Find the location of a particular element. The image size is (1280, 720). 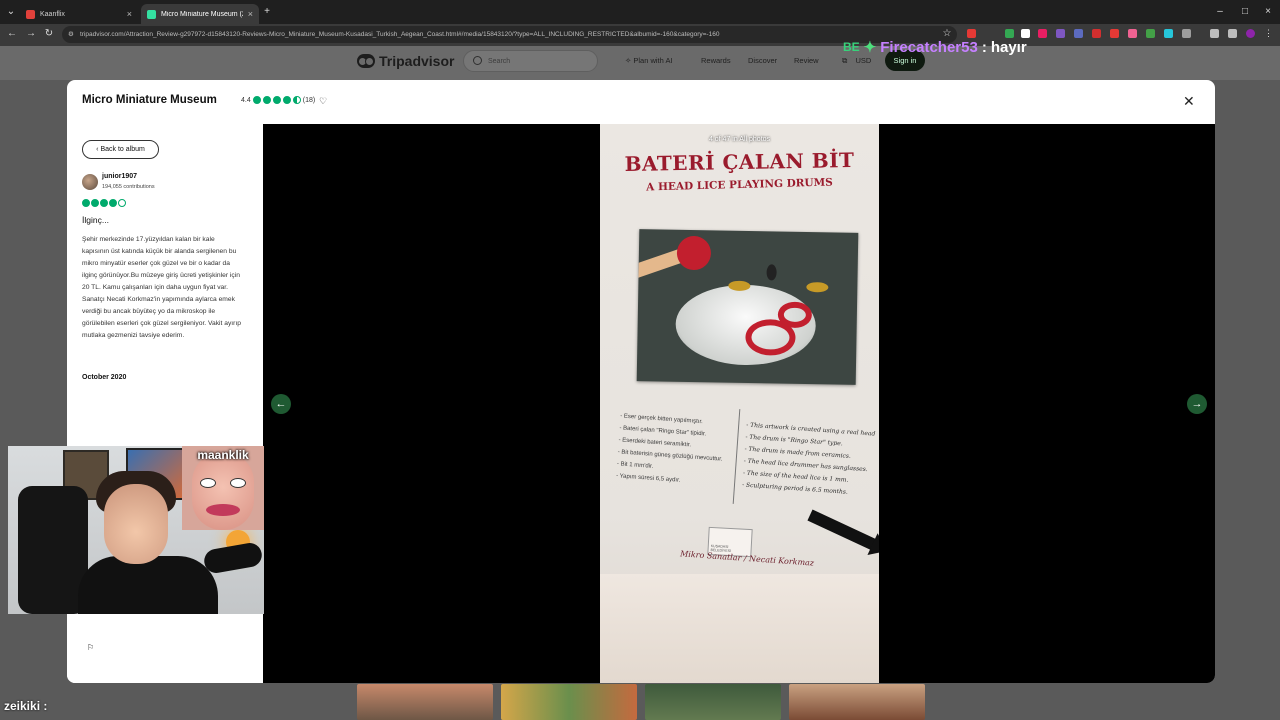

back-to-album-button: ‹ Back to album is located at coordinates (120, 149).